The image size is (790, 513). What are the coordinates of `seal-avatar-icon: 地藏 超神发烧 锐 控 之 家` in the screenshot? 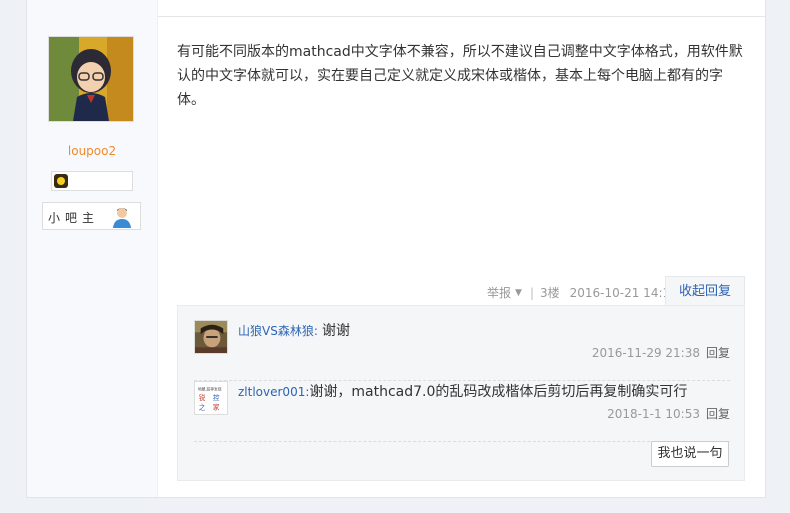 It's located at (211, 398).